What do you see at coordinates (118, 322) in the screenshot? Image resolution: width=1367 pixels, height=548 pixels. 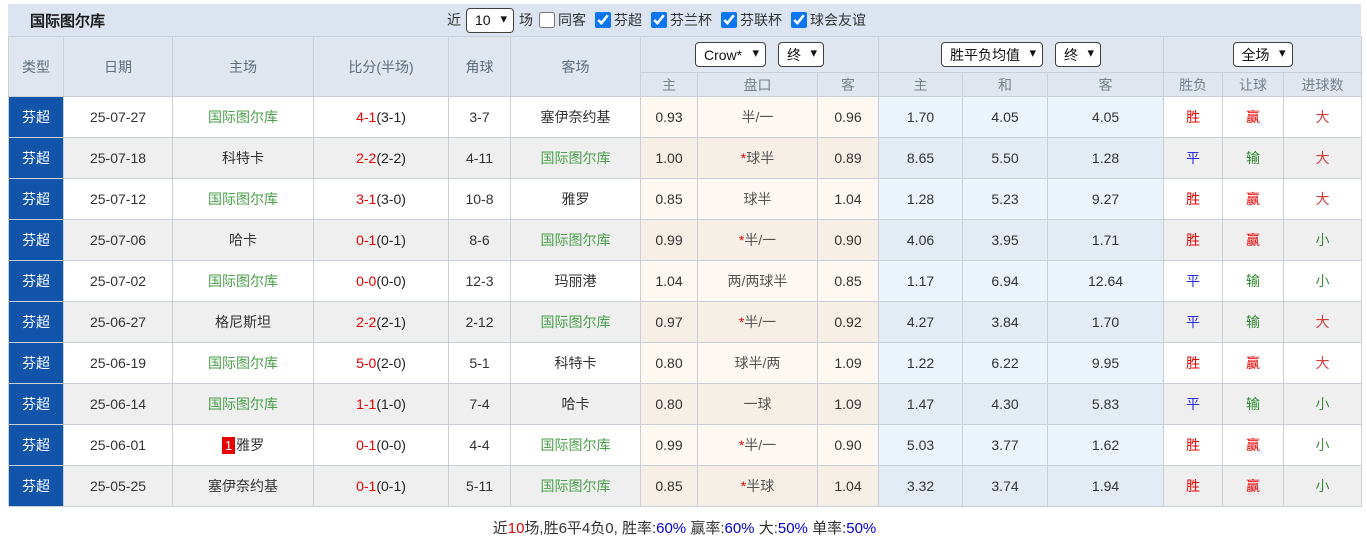 I see `match-date: 25-06-27` at bounding box center [118, 322].